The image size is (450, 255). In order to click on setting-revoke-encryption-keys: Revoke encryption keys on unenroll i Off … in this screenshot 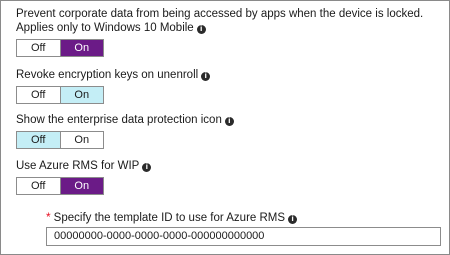, I will do `click(113, 86)`.